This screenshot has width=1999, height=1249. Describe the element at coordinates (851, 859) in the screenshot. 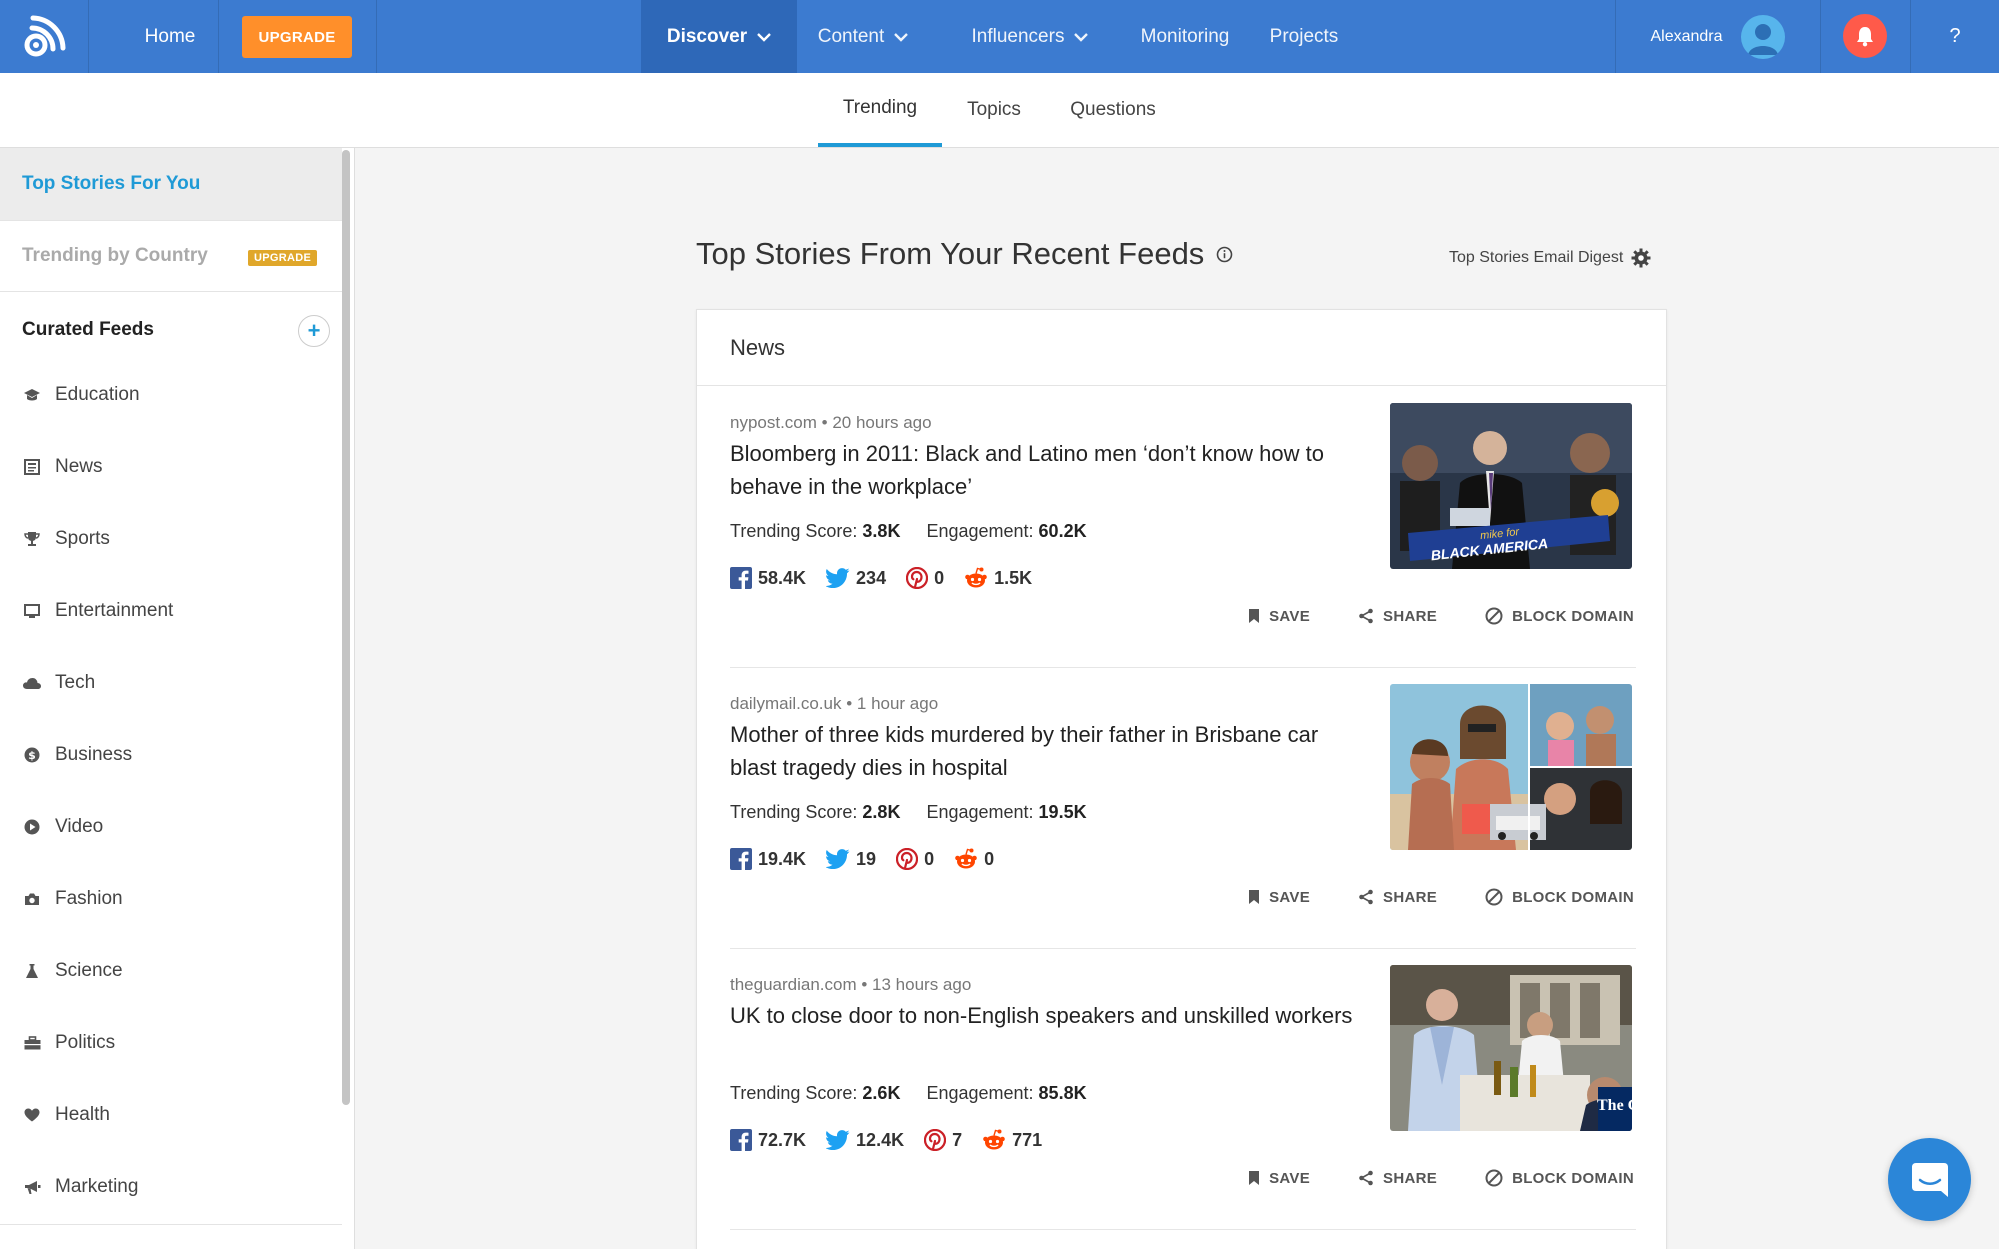

I see `twitter-count: 19` at that location.